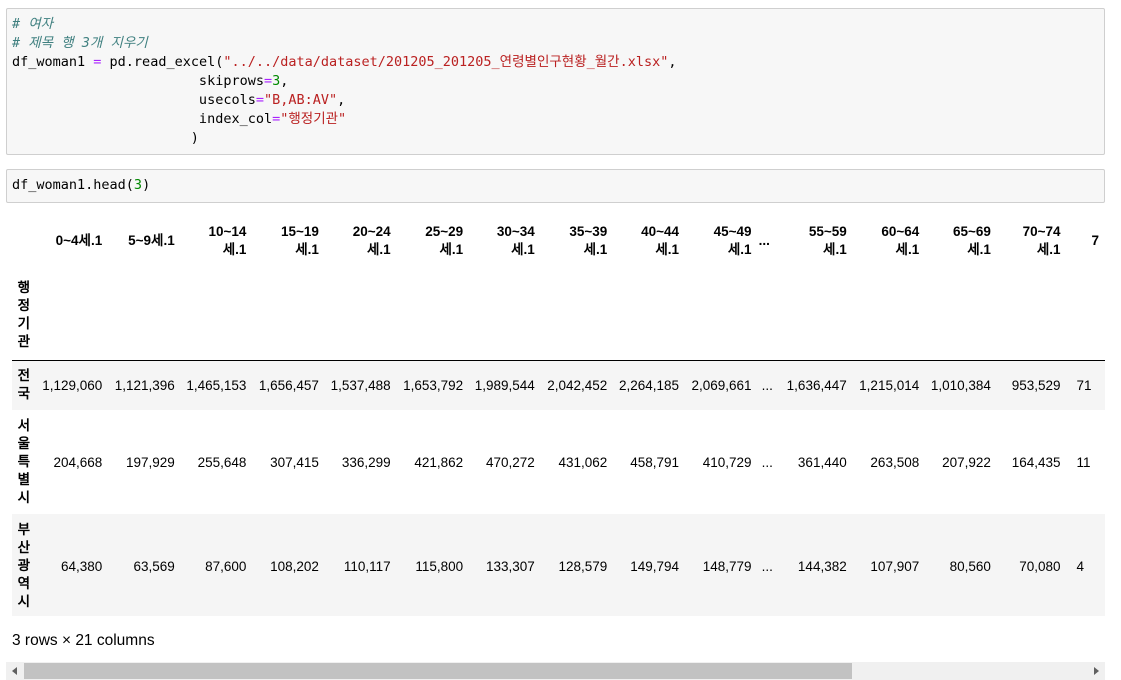 The width and height of the screenshot is (1121, 680). I want to click on scrollbar-thumb, so click(438, 671).